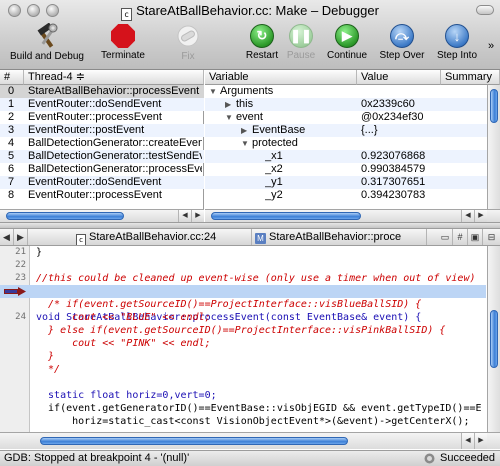 The width and height of the screenshot is (500, 466). I want to click on variable-row: _x1 0.923076868, so click(346, 156).